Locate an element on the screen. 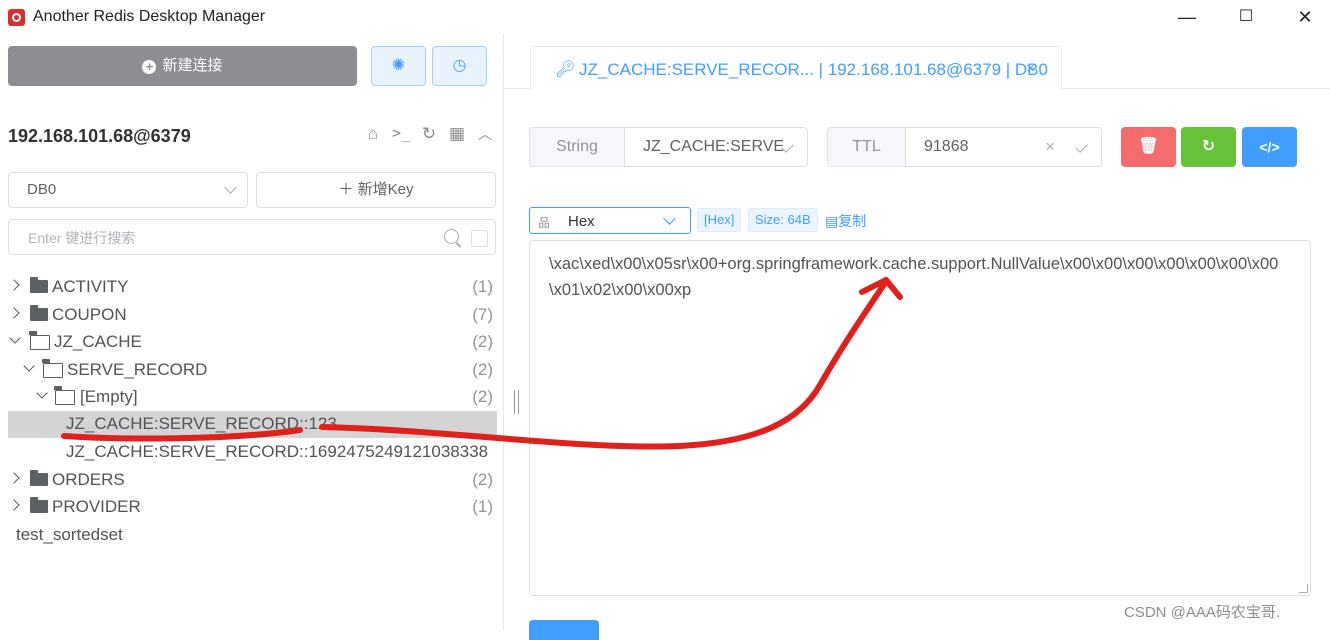 The image size is (1330, 640). terminal-icon: >_ is located at coordinates (401, 134).